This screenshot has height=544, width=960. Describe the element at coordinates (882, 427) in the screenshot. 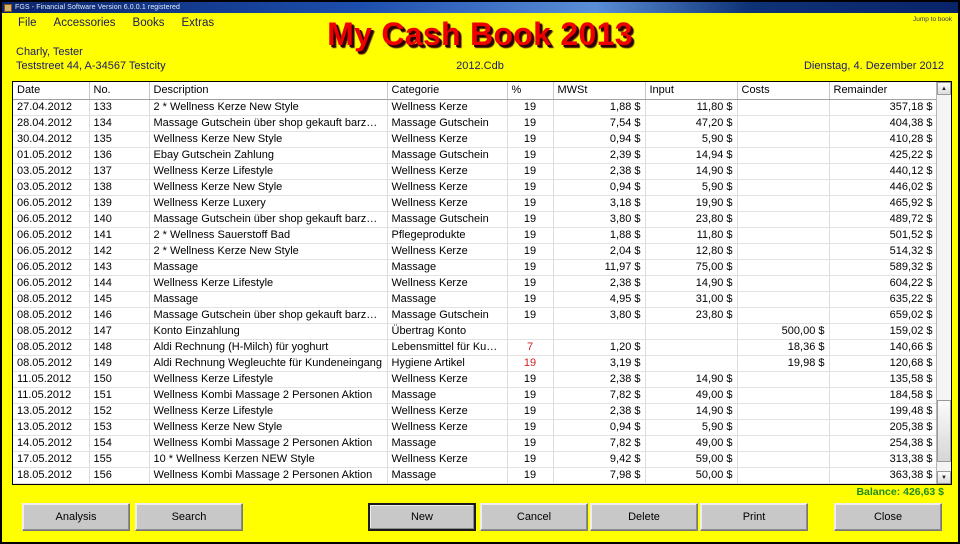

I see `cell-remainder: 205,38 $` at that location.